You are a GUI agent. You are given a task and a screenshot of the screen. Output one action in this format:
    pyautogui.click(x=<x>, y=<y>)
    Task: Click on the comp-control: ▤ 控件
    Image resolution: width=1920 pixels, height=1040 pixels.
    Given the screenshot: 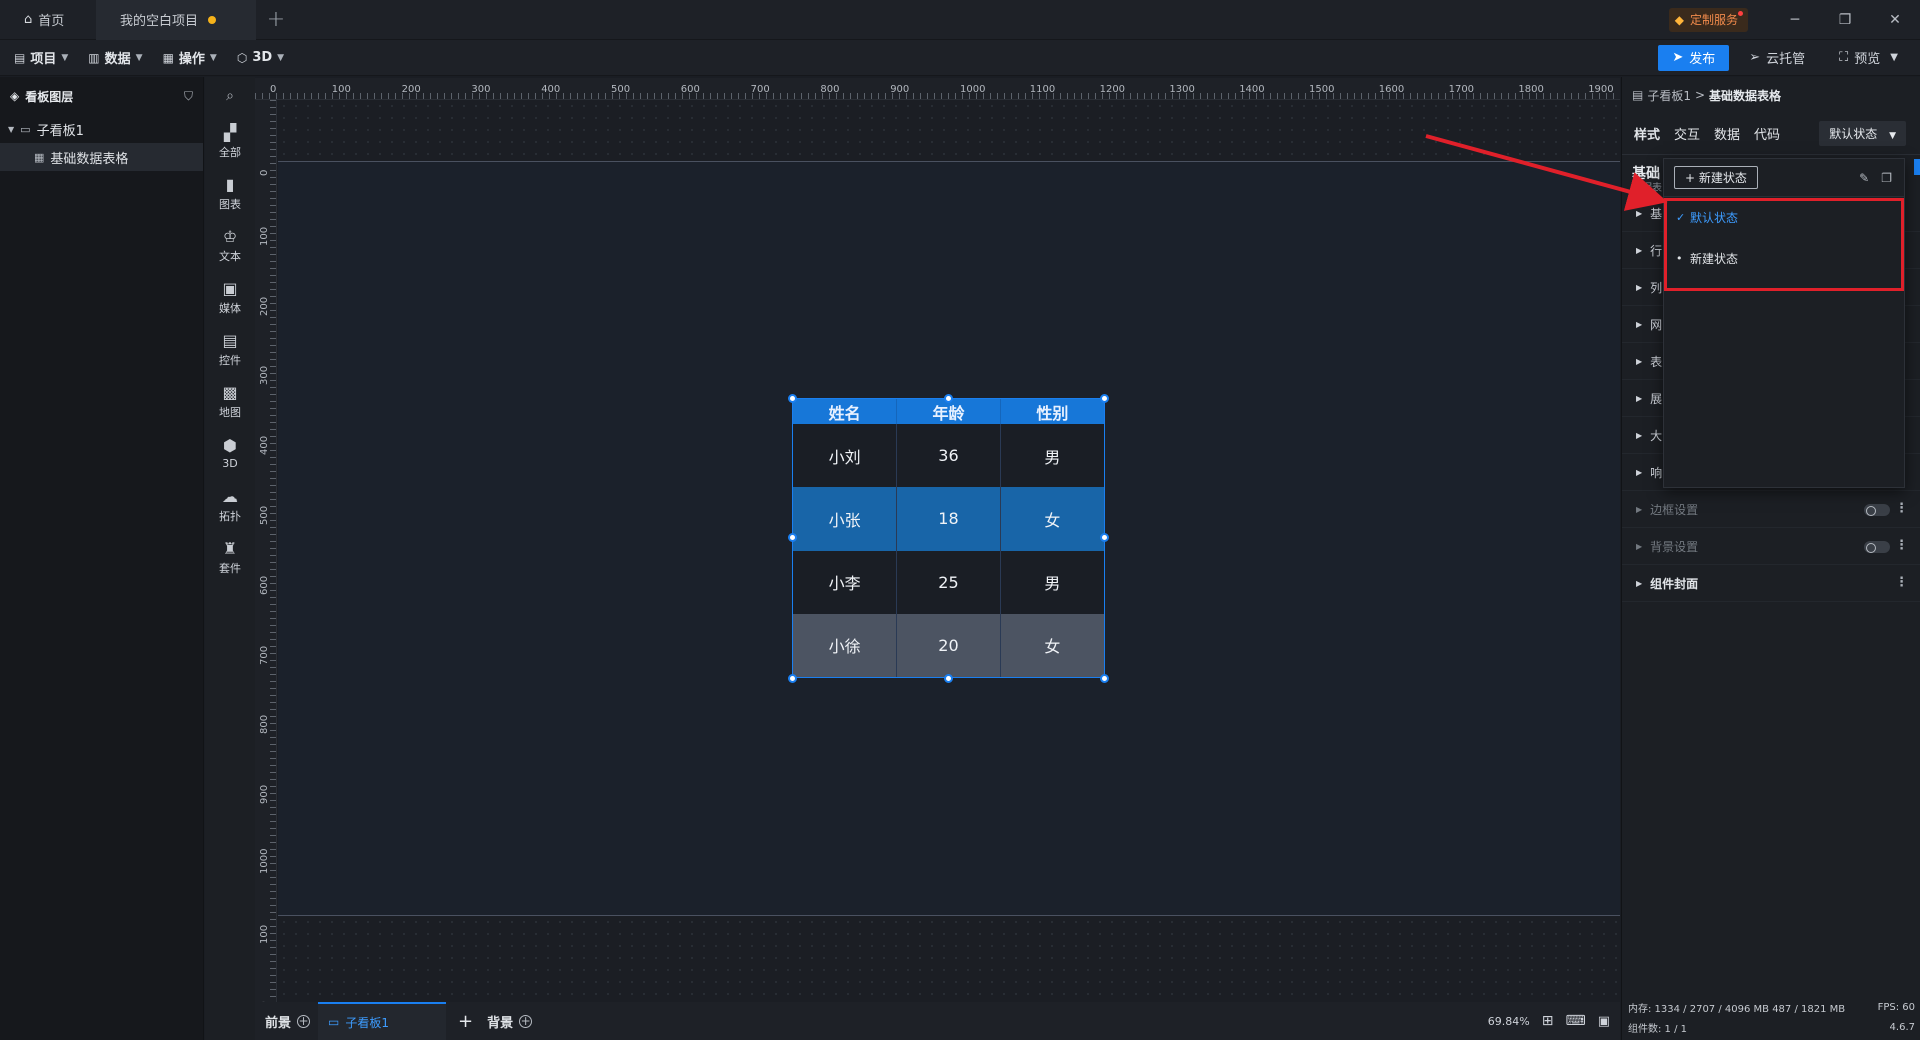 What is the action you would take?
    pyautogui.click(x=230, y=349)
    